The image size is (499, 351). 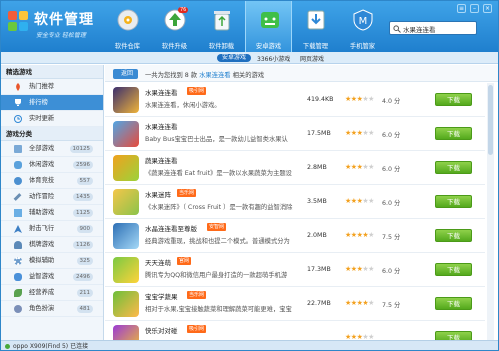 I want to click on tab-download-manager: 下载管理, so click(x=315, y=26).